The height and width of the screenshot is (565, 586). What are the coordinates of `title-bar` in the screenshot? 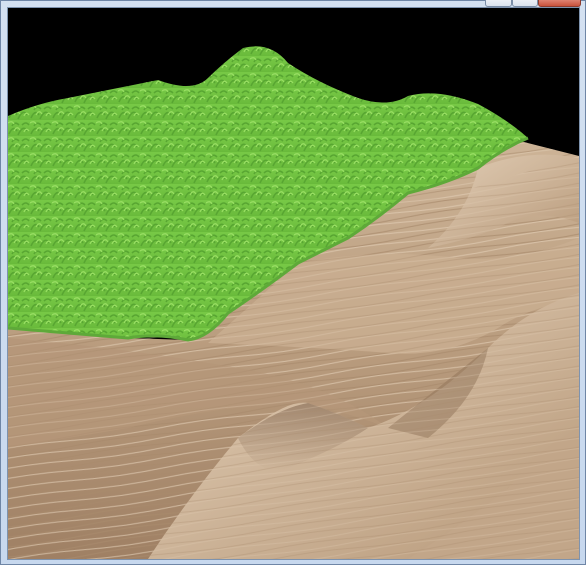 It's located at (293, 4).